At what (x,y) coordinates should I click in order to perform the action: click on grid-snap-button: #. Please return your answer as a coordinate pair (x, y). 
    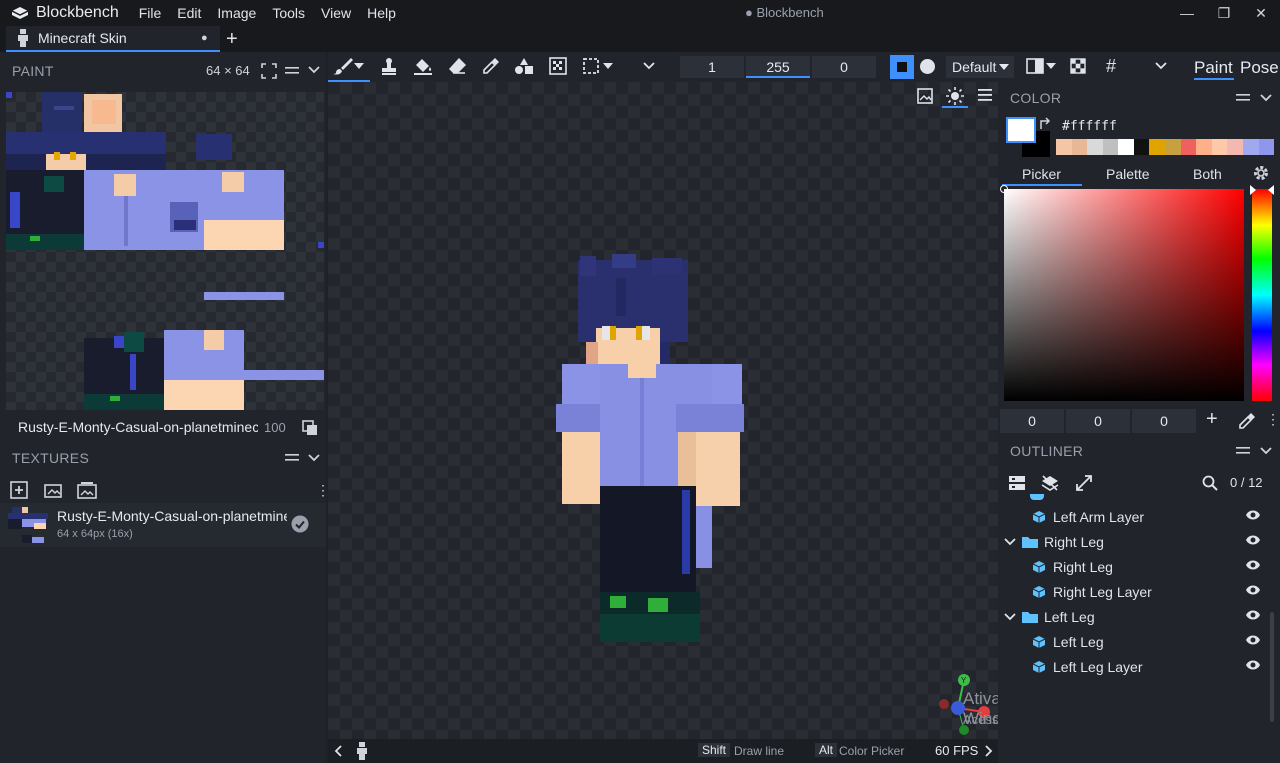
    Looking at the image, I should click on (1111, 66).